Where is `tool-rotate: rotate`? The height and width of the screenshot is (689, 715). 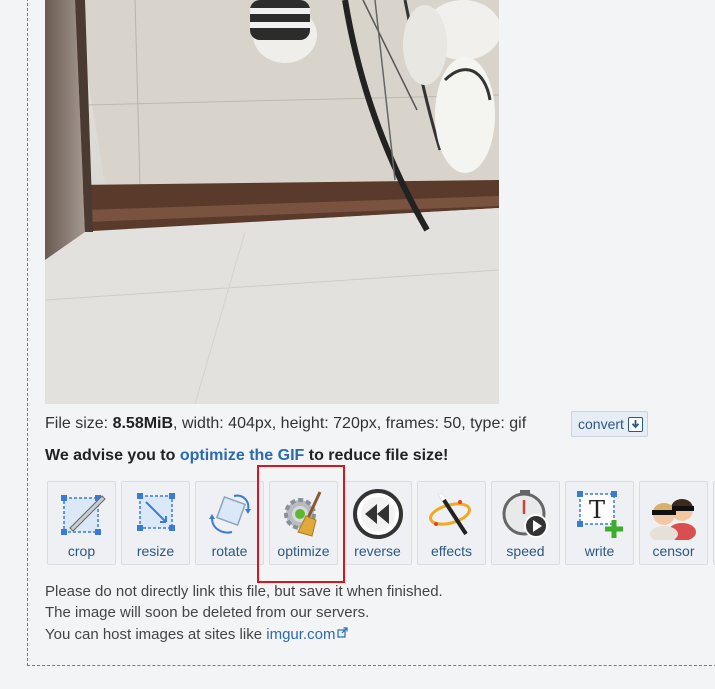 tool-rotate: rotate is located at coordinates (229, 523).